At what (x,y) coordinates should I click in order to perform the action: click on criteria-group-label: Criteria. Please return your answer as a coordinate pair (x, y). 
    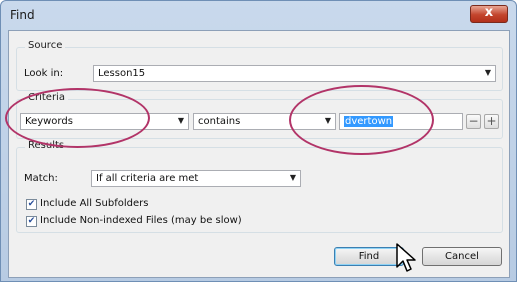
    Looking at the image, I should click on (46, 97).